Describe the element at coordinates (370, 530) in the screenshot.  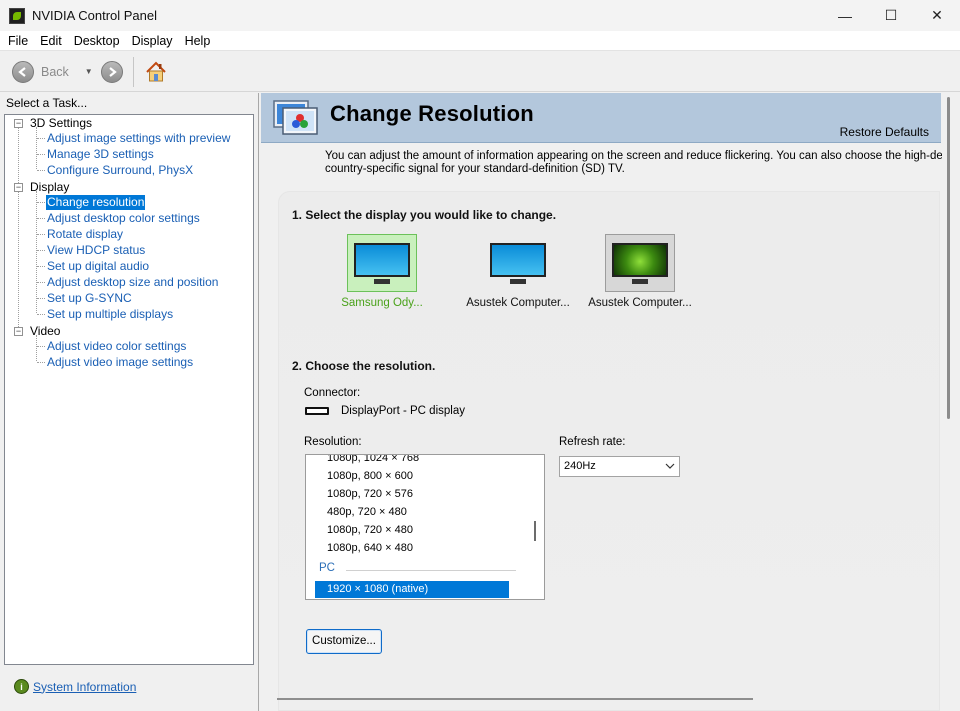
I see `resolution-option: 1080p, 720 × 480` at that location.